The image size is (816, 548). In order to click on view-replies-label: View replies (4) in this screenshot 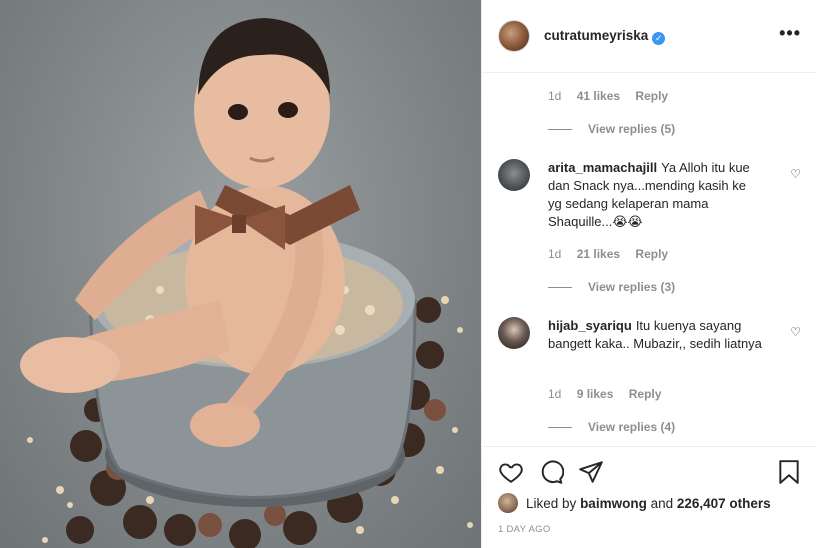, I will do `click(631, 427)`.